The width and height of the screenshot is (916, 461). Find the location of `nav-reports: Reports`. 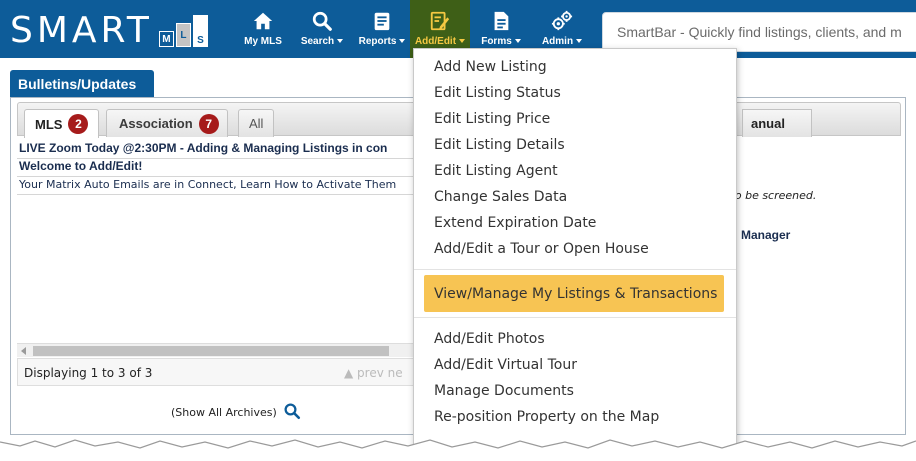

nav-reports: Reports is located at coordinates (382, 29).